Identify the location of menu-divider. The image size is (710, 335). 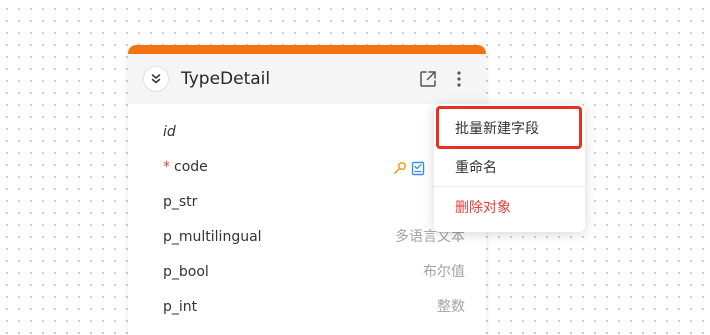
(509, 186).